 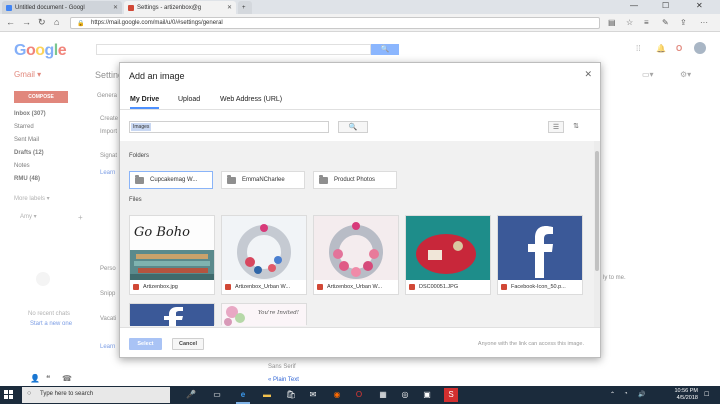 I want to click on scrollbar-thumb, so click(x=597, y=211).